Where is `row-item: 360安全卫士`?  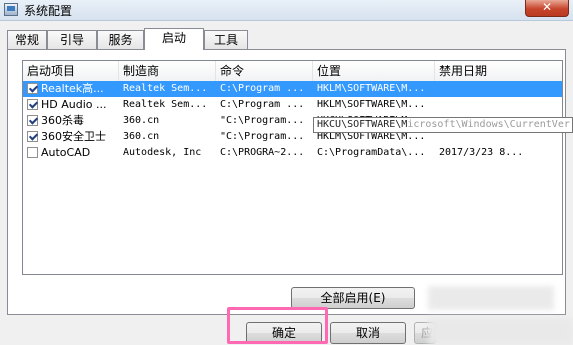
row-item: 360安全卫士 is located at coordinates (73, 136).